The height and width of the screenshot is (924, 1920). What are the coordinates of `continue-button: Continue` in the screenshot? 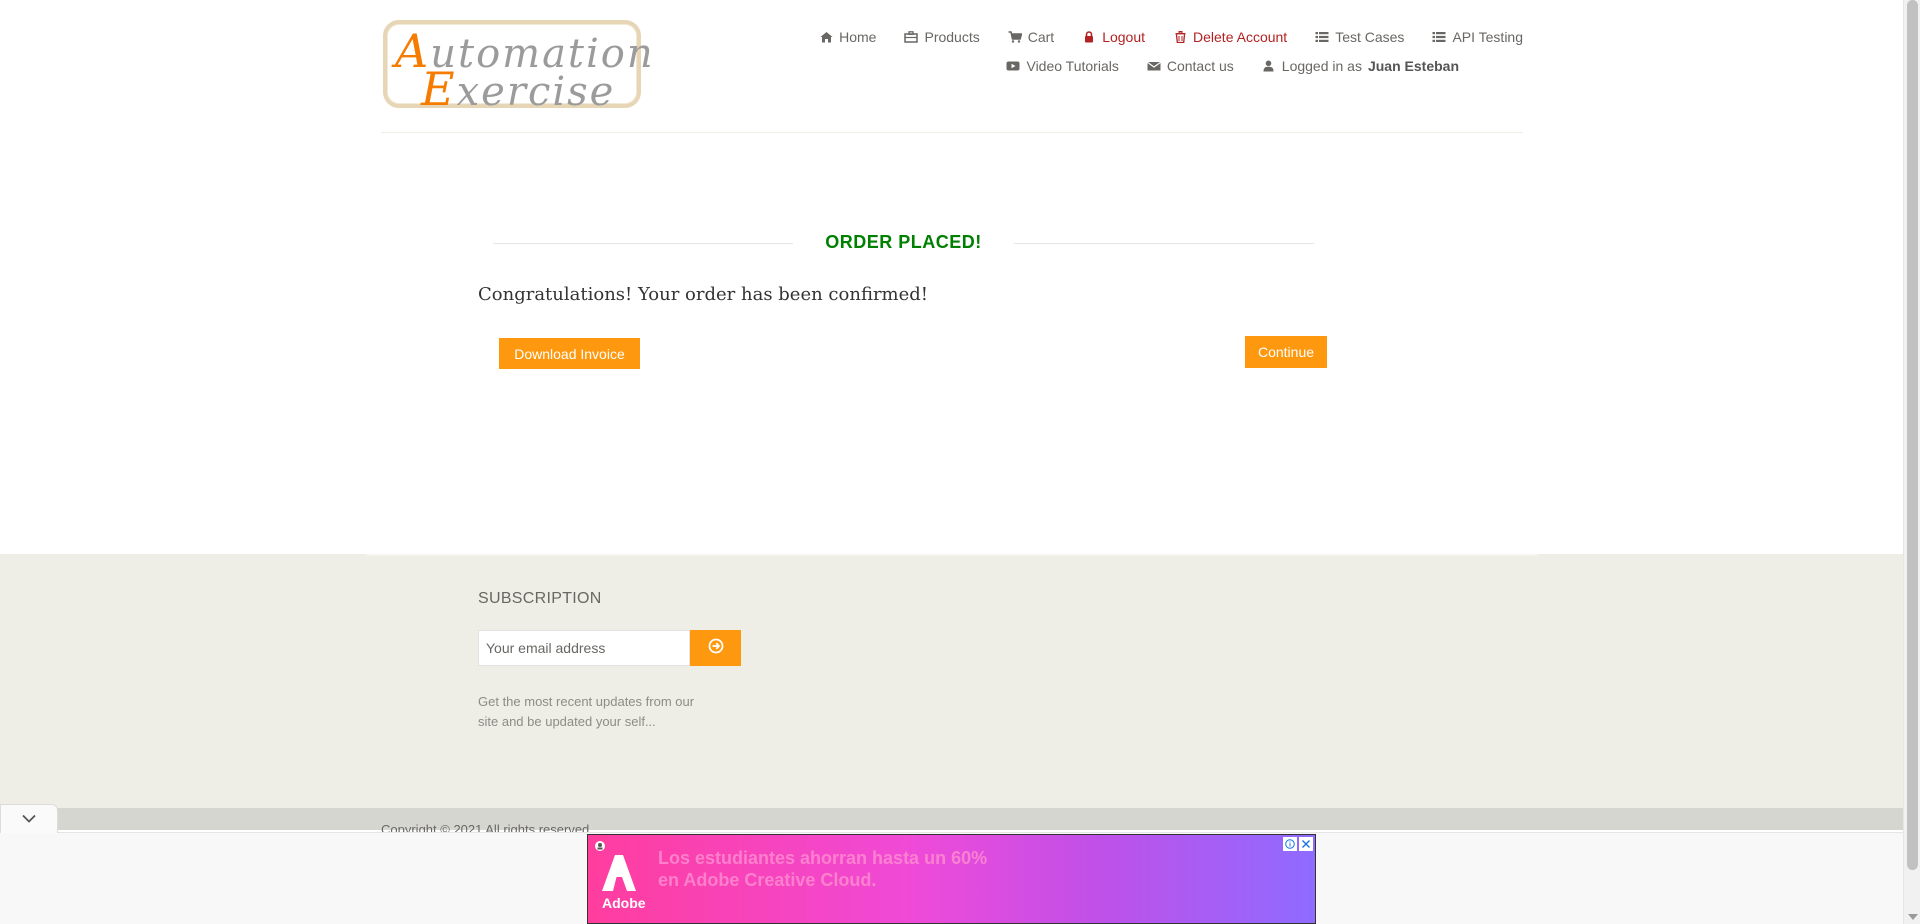 It's located at (1286, 352).